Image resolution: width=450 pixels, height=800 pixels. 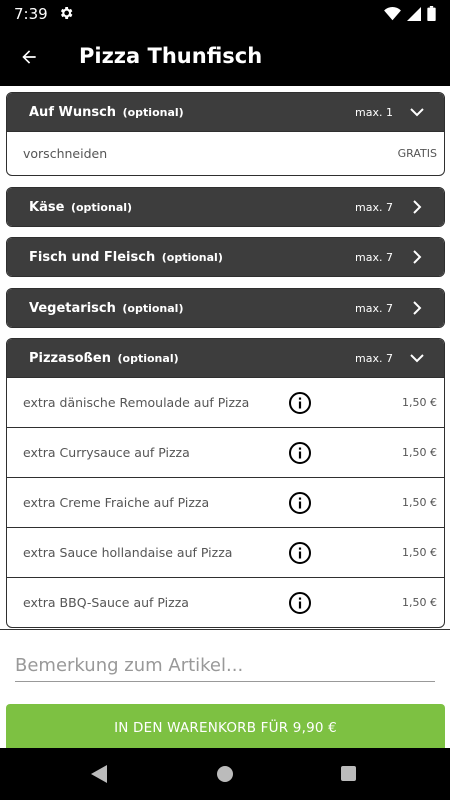 I want to click on system-nav-bar, so click(x=225, y=774).